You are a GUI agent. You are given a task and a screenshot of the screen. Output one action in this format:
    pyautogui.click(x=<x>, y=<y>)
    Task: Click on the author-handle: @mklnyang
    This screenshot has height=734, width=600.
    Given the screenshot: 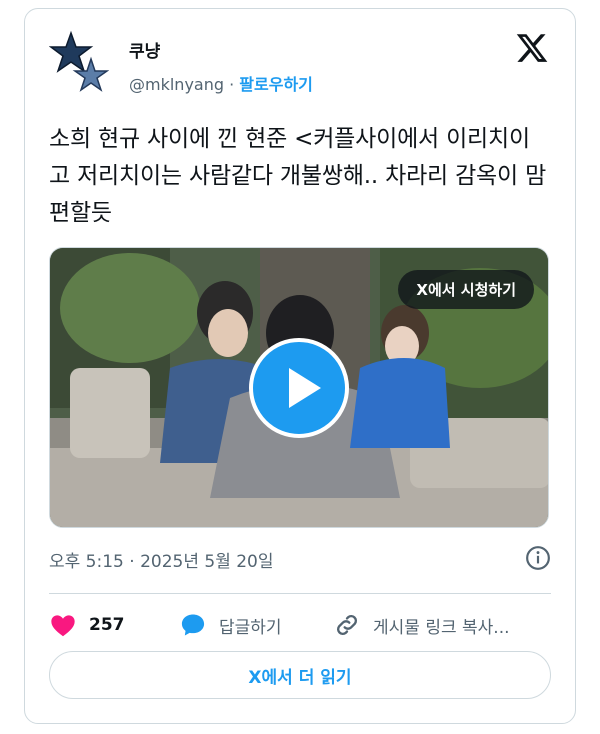 What is the action you would take?
    pyautogui.click(x=176, y=84)
    